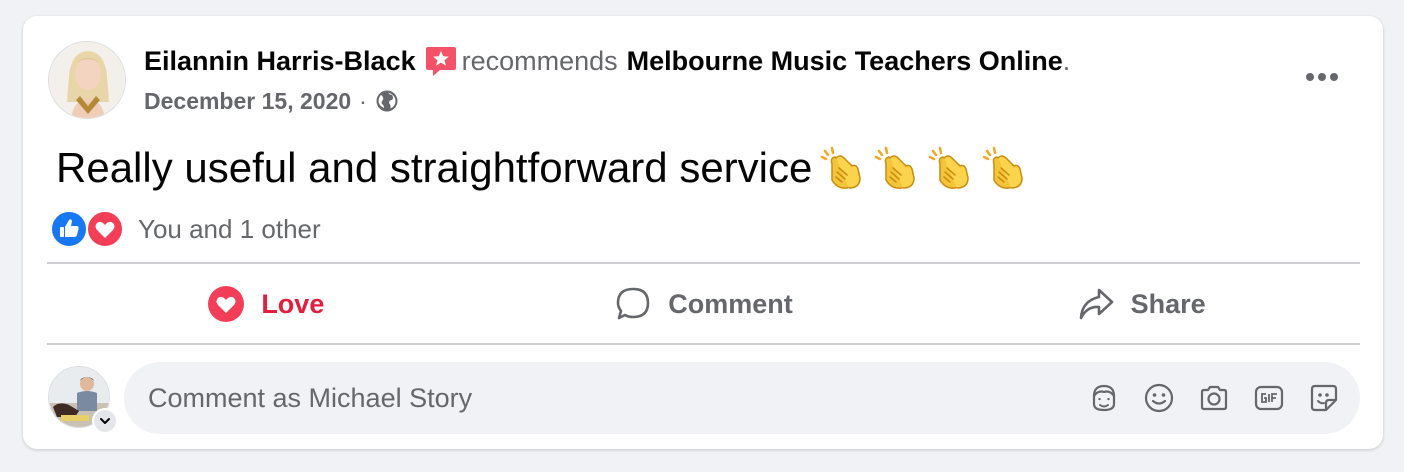 Image resolution: width=1404 pixels, height=472 pixels. I want to click on chevron-down-icon, so click(105, 421).